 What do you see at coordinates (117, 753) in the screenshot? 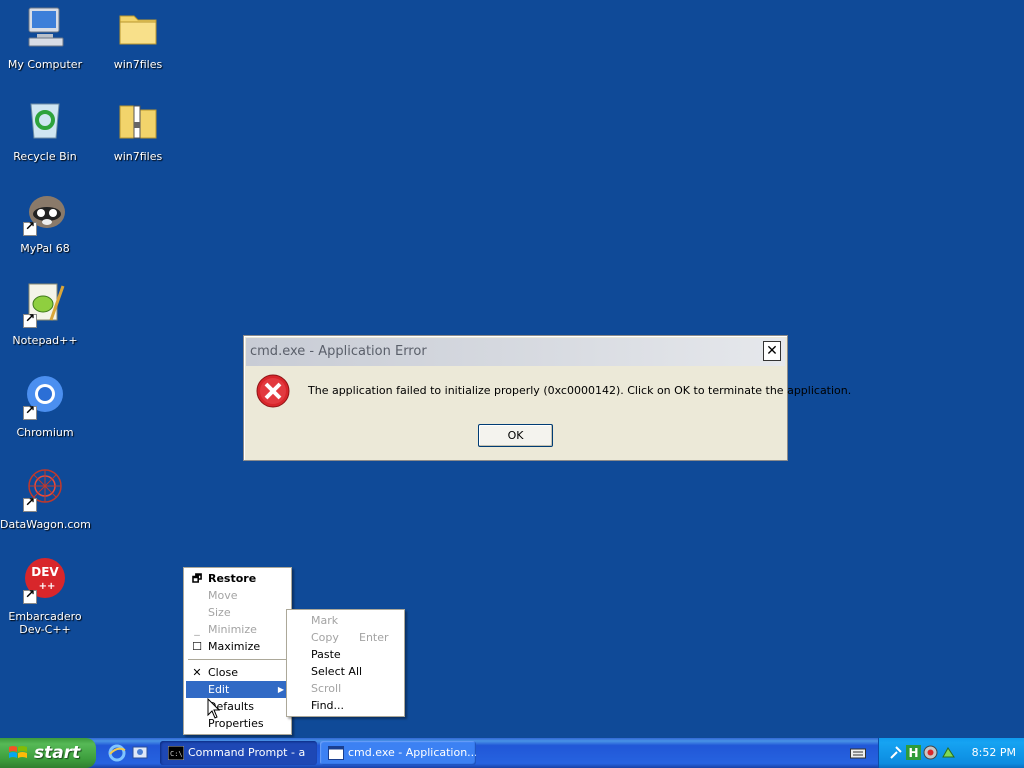
I see `internet-explorer-icon` at bounding box center [117, 753].